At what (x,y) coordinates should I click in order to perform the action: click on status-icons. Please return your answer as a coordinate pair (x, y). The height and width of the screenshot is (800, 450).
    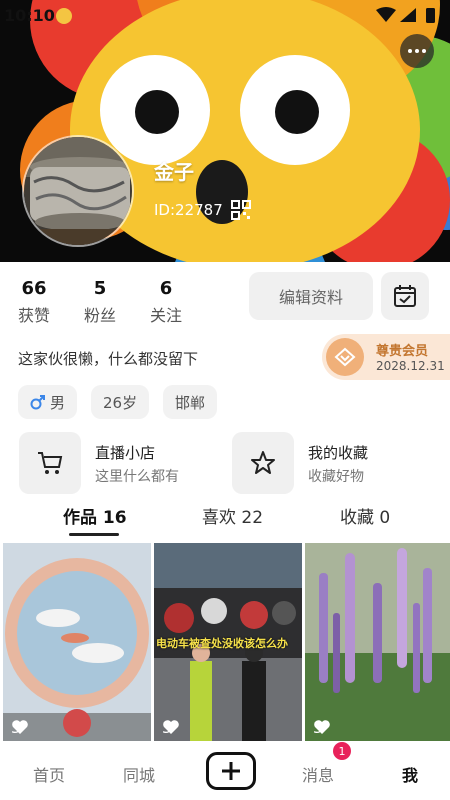
    Looking at the image, I should click on (406, 17).